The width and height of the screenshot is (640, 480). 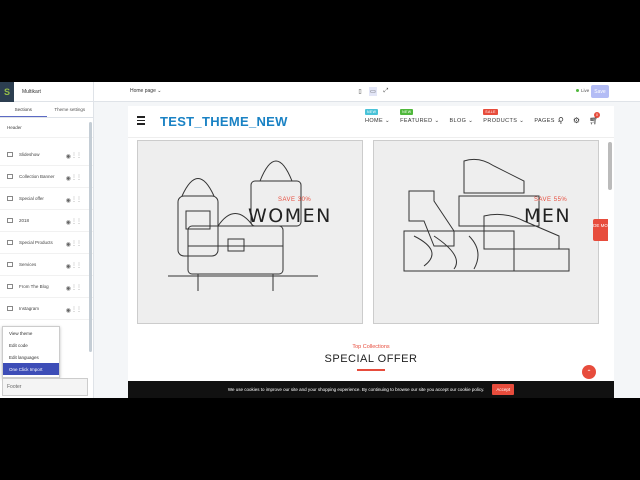 What do you see at coordinates (31, 369) in the screenshot?
I see `menu-item-one-click-import: One Click Import` at bounding box center [31, 369].